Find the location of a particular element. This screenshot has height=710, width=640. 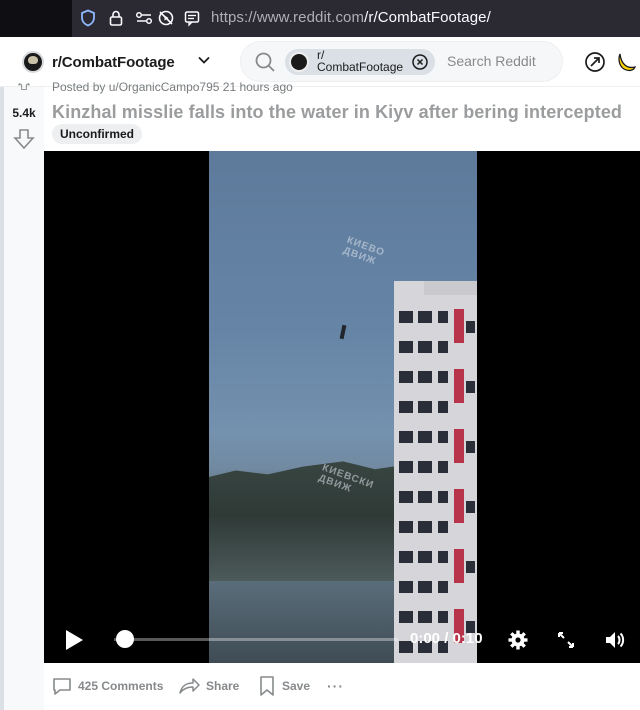

bookmark-icon is located at coordinates (267, 686).